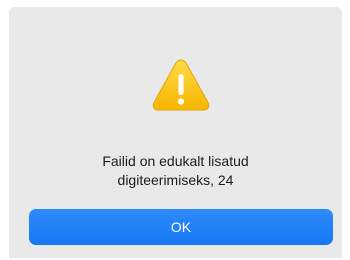 The width and height of the screenshot is (350, 260). Describe the element at coordinates (181, 85) in the screenshot. I see `warning-icon` at that location.